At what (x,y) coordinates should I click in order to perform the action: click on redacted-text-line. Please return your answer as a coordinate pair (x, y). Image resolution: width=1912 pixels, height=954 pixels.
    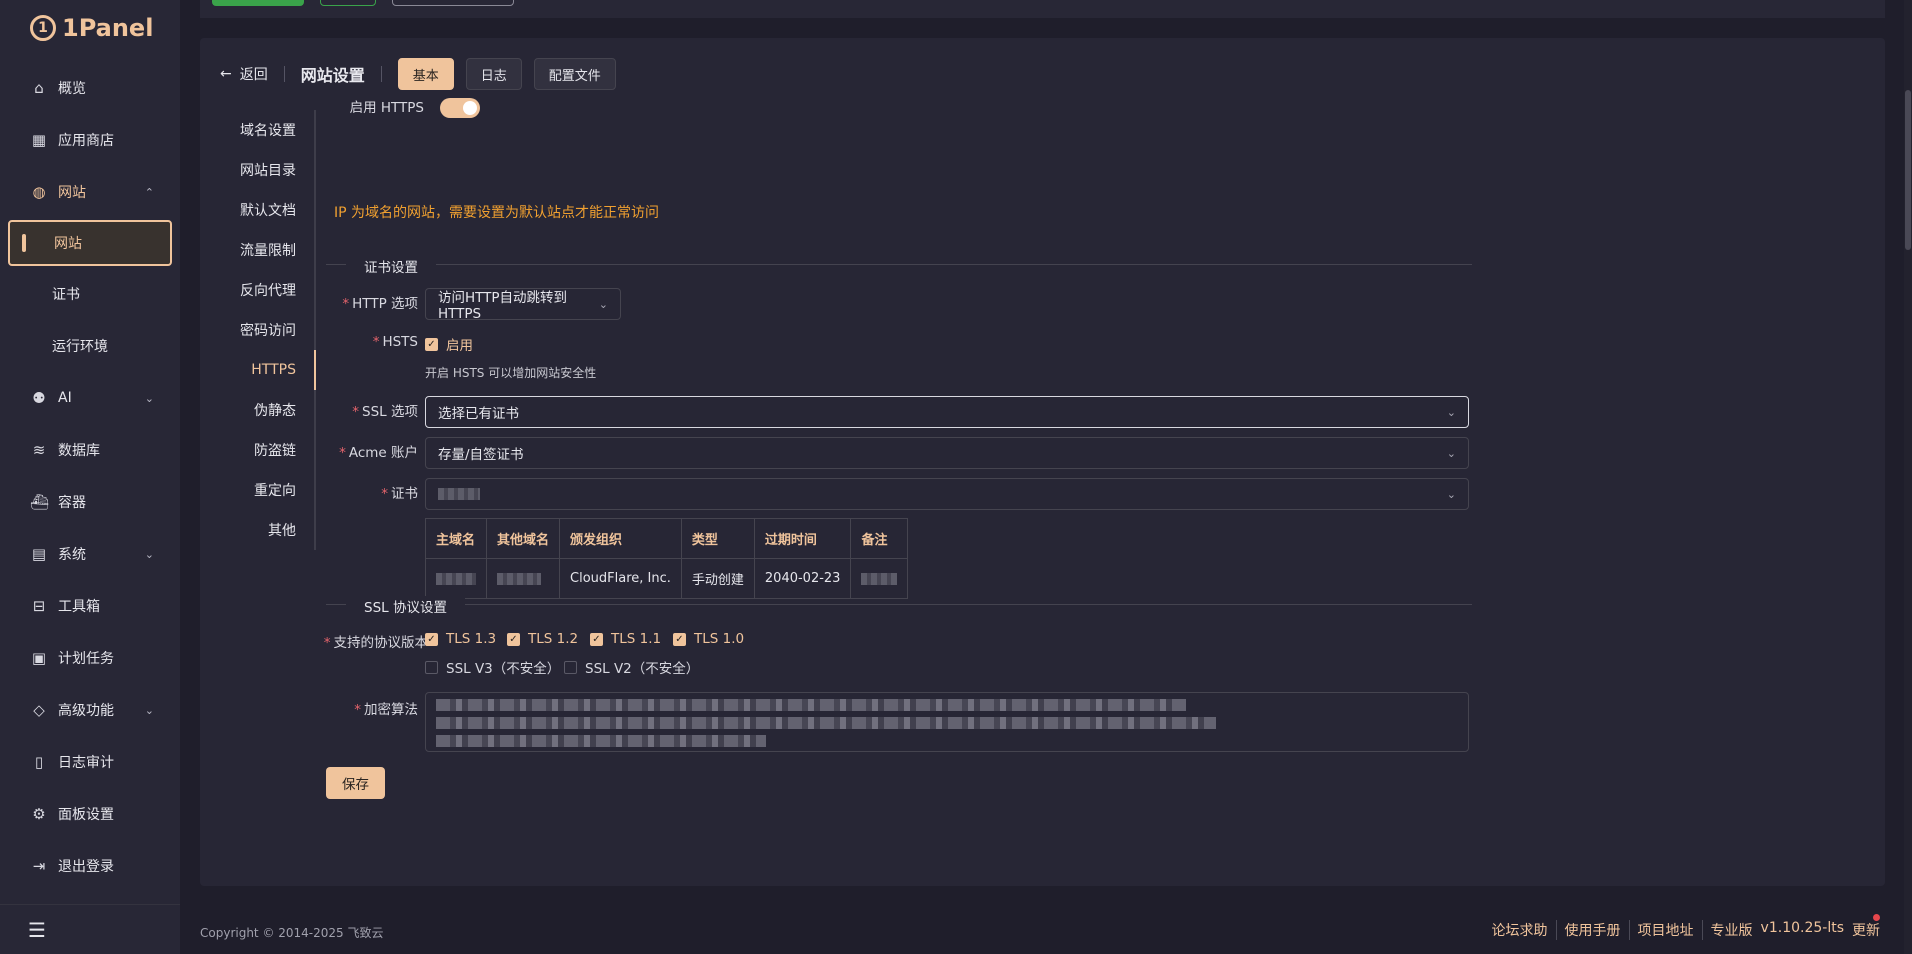
    Looking at the image, I should click on (811, 705).